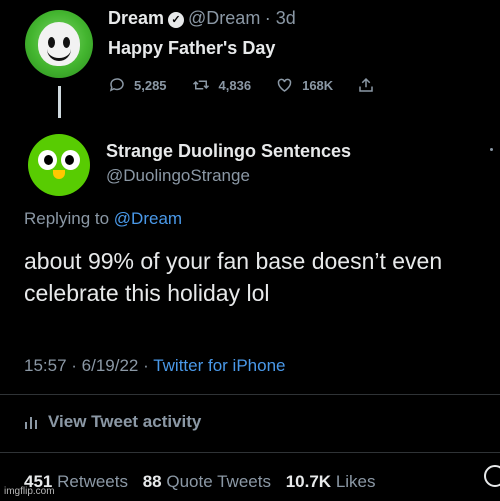 The width and height of the screenshot is (500, 501). I want to click on quote-tweets-label: Quote Tweets, so click(218, 481).